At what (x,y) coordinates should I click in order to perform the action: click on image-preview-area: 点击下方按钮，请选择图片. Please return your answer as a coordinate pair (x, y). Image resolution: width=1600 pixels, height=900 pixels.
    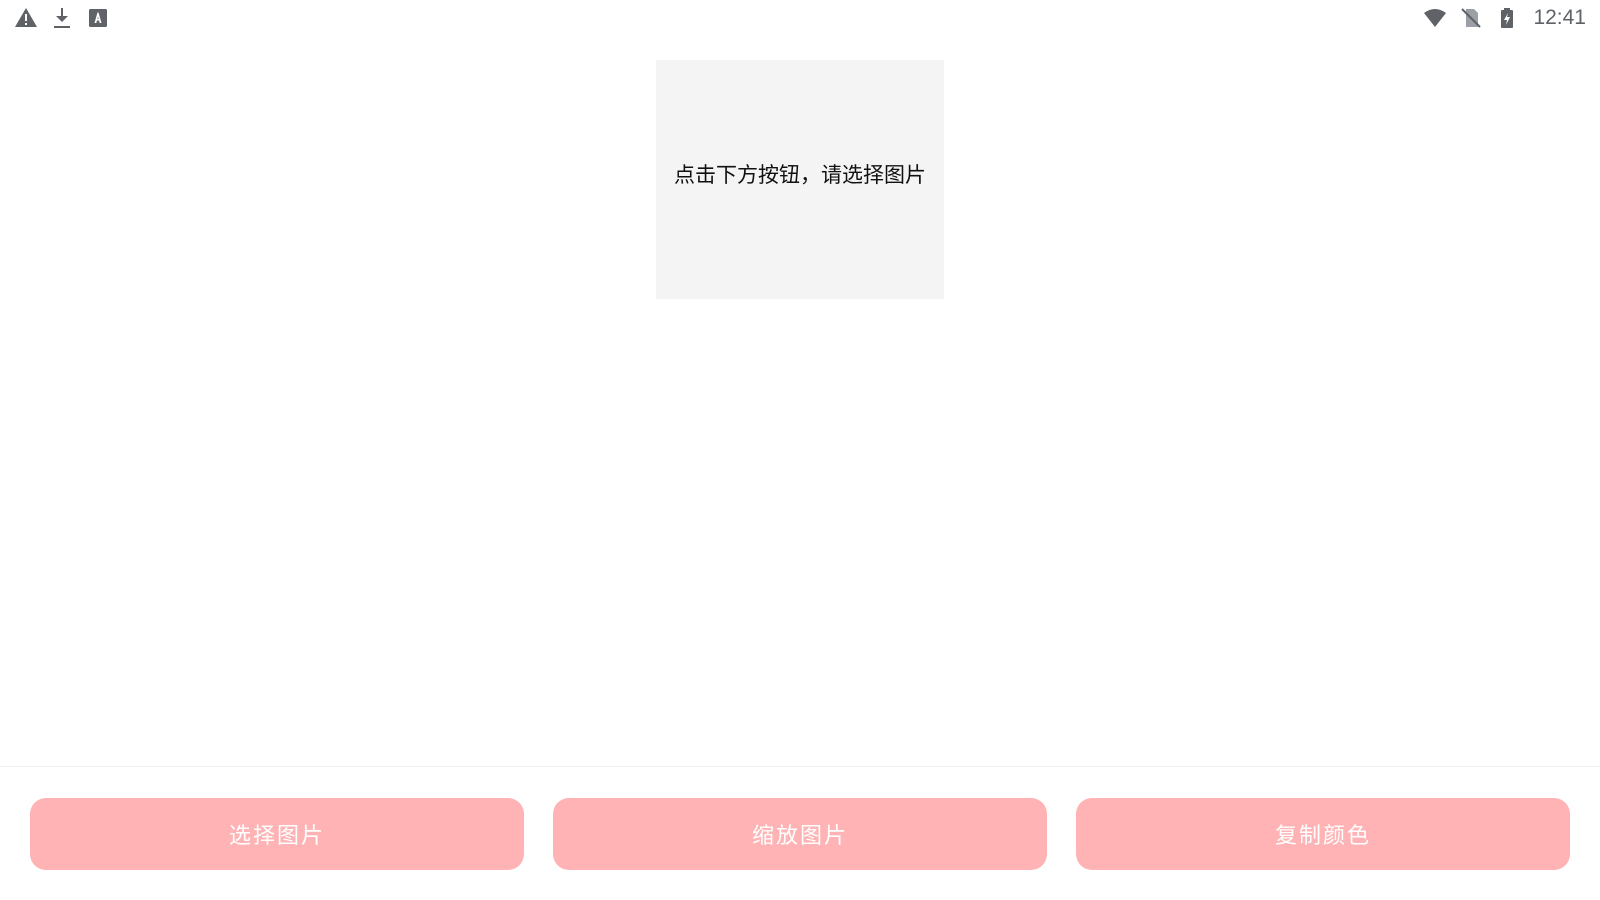
    Looking at the image, I should click on (800, 179).